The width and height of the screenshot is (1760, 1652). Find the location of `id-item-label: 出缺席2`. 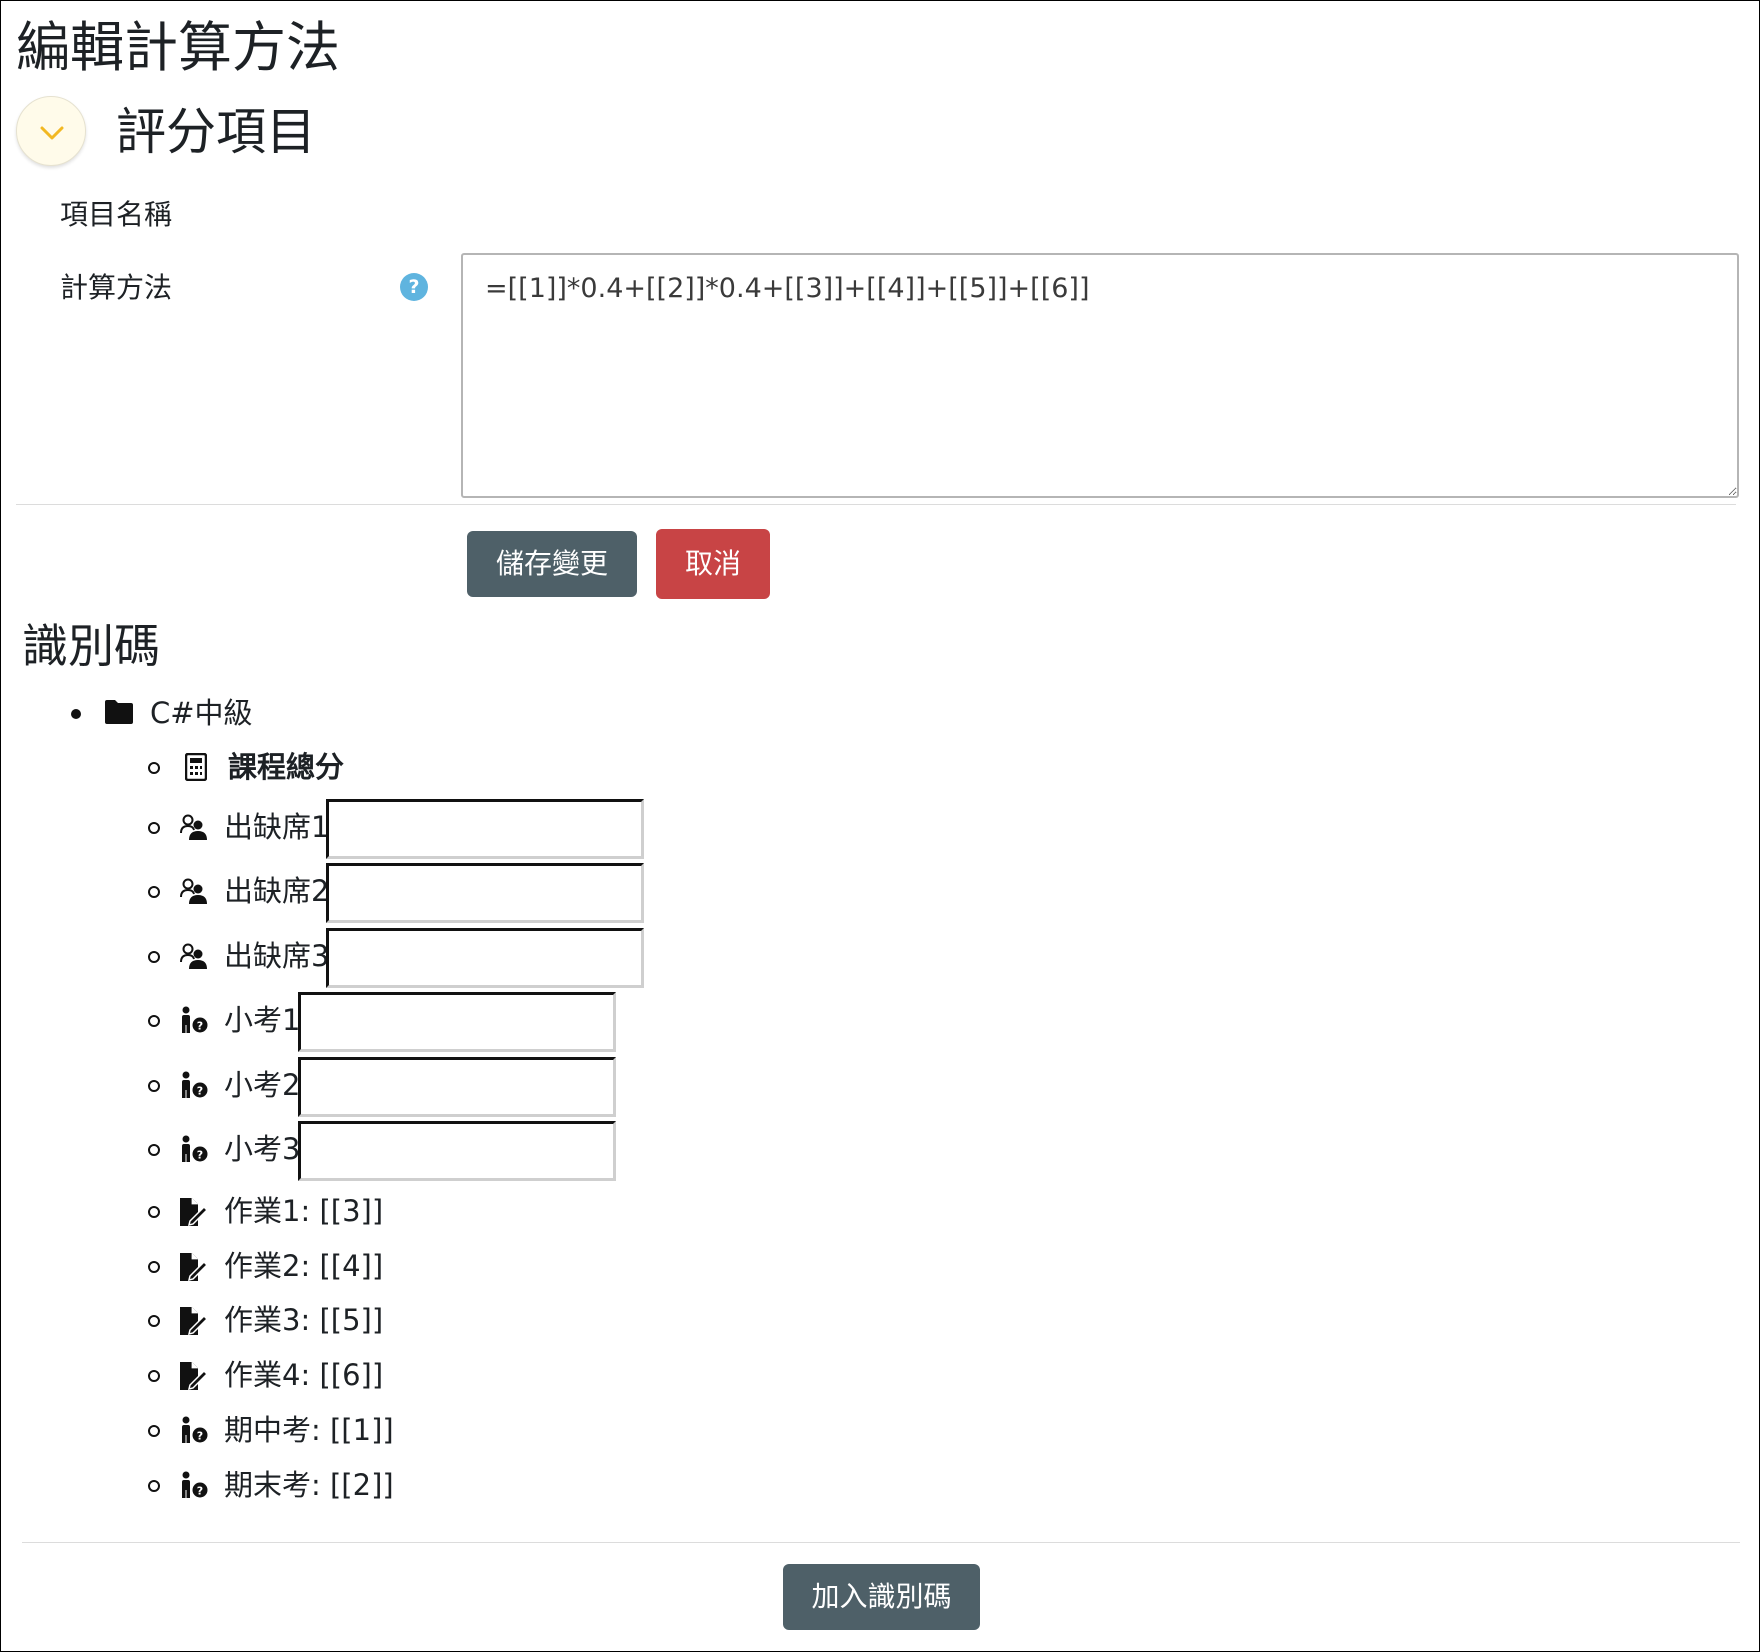

id-item-label: 出缺席2 is located at coordinates (277, 891).